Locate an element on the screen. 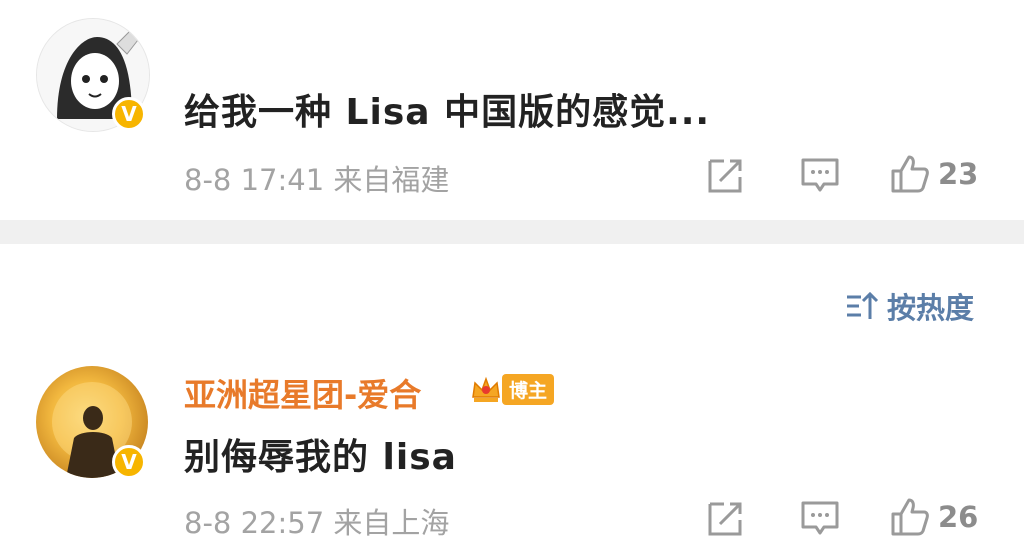 This screenshot has width=1024, height=554. like-count: 23 is located at coordinates (958, 174).